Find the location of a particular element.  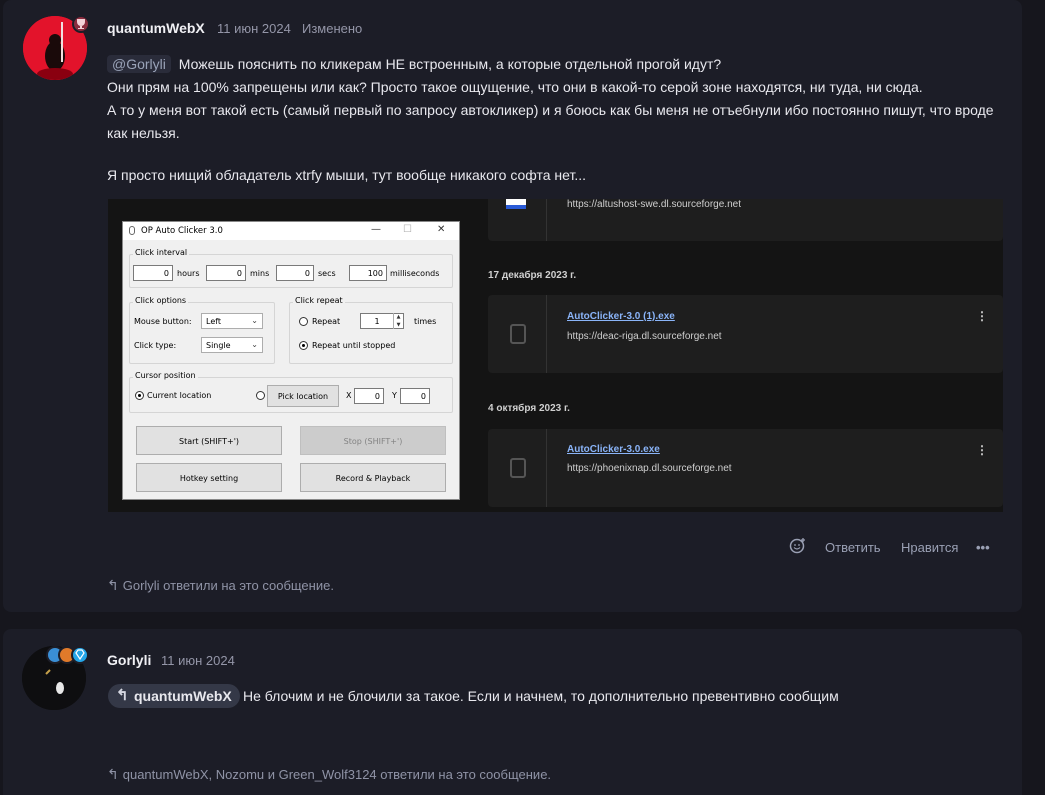

repeat-label: Repeat is located at coordinates (326, 321).